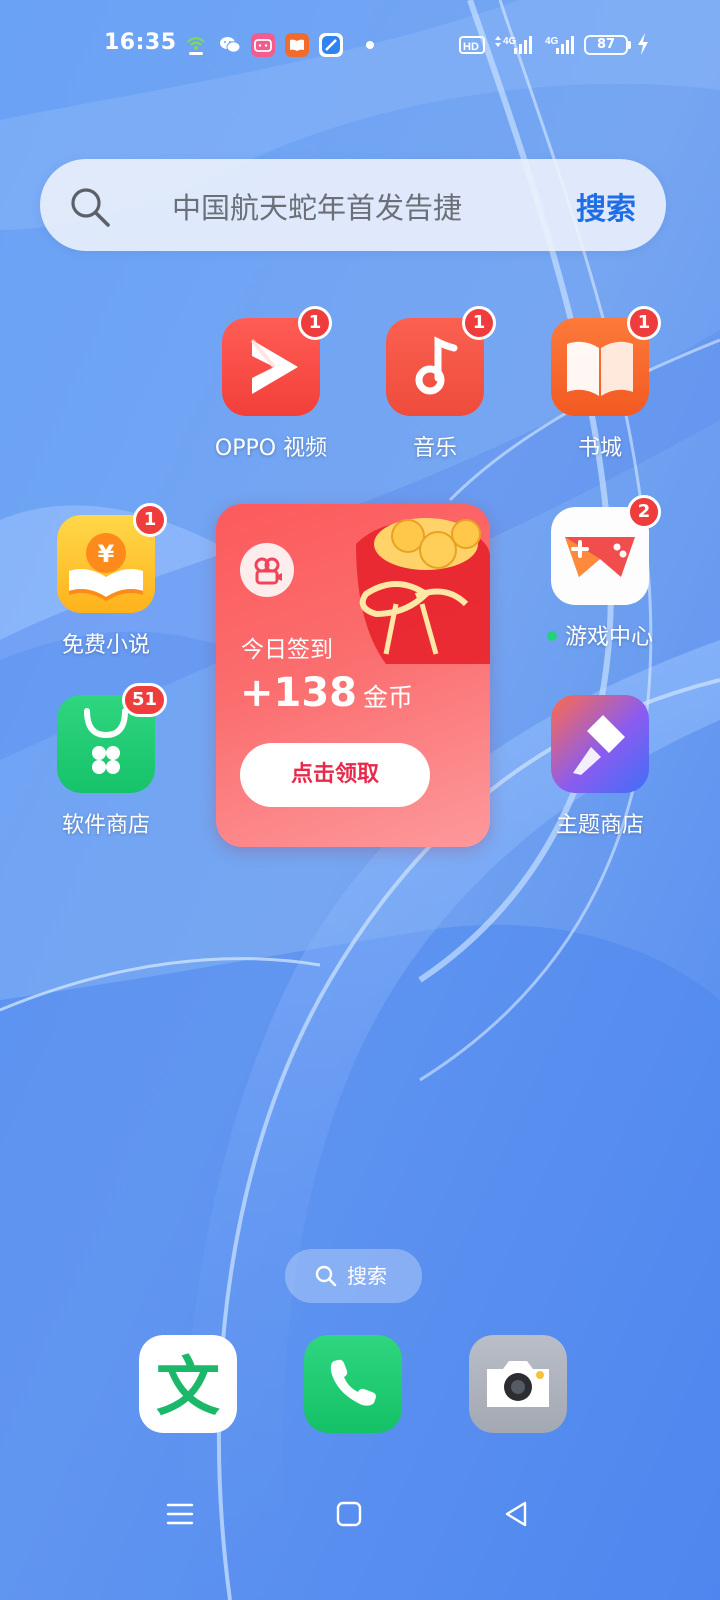 This screenshot has height=1600, width=720. What do you see at coordinates (370, 45) in the screenshot?
I see `more-notifications-dot` at bounding box center [370, 45].